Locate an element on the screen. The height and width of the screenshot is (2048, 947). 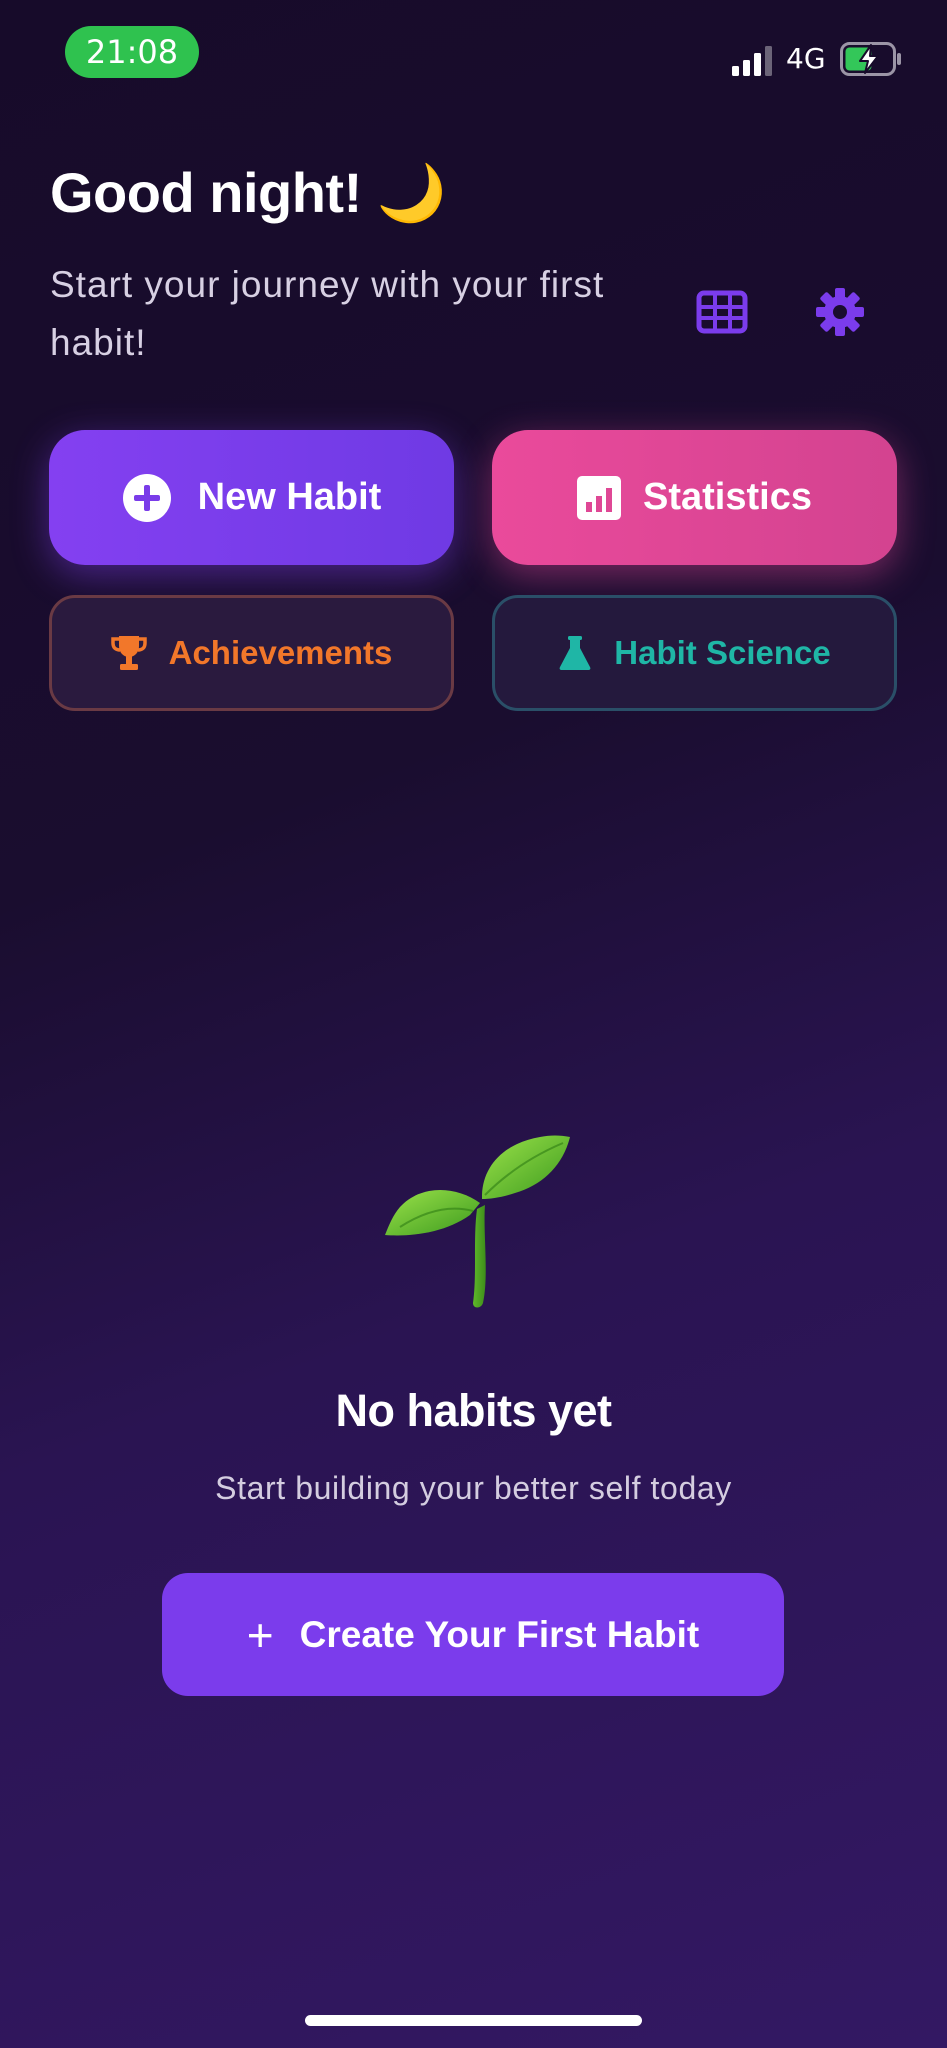
achievements-button: Achievements is located at coordinates (251, 653).